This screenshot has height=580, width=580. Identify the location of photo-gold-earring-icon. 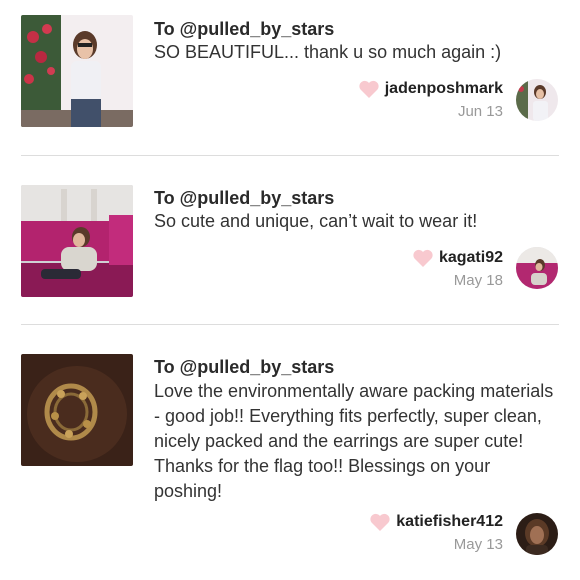
(77, 410).